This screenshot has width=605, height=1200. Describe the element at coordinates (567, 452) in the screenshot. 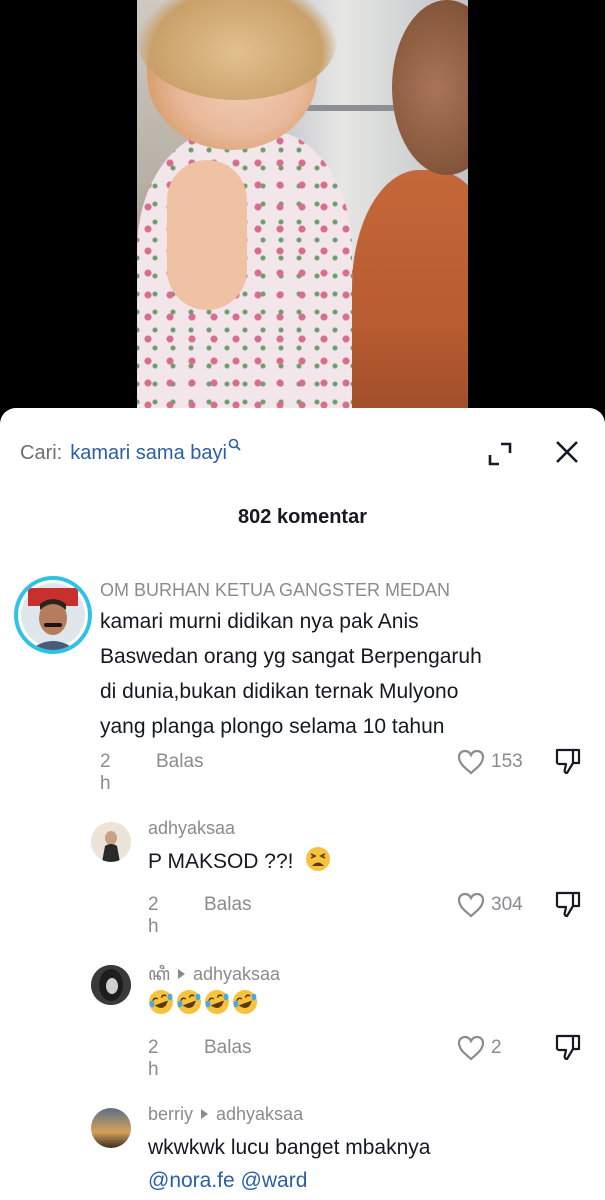

I see `close-icon` at that location.